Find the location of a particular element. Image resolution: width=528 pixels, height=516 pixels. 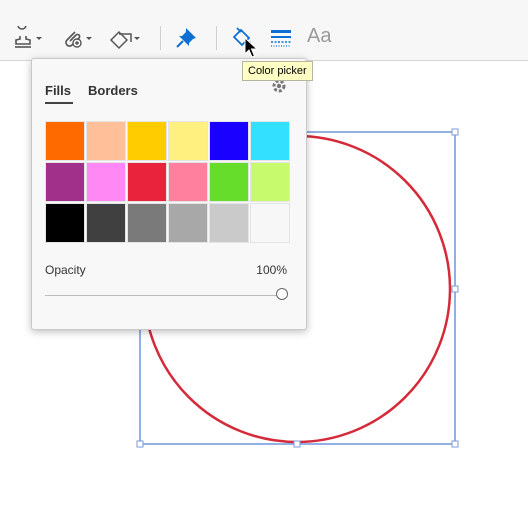

color-swatch-grid is located at coordinates (168, 183).